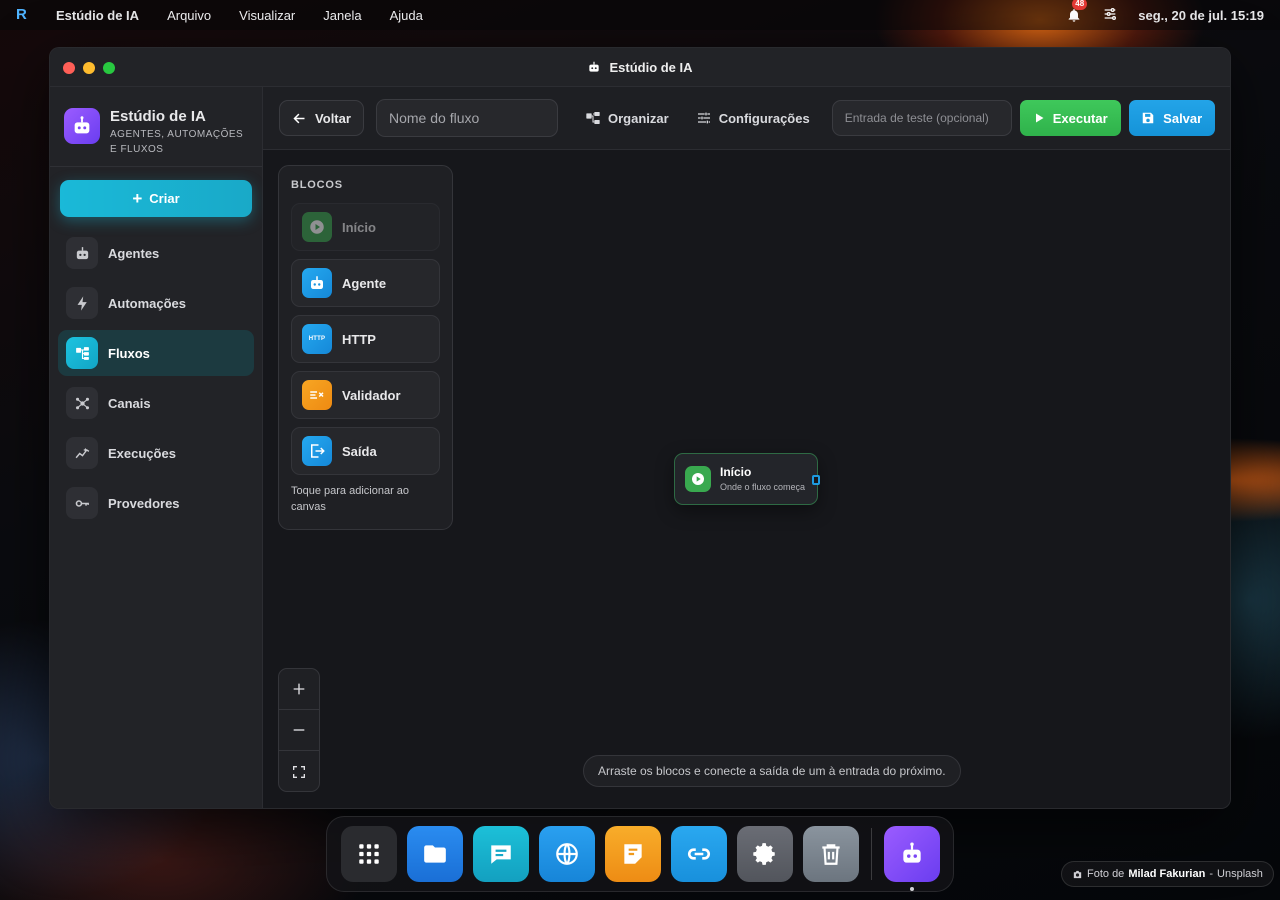  Describe the element at coordinates (763, 487) in the screenshot. I see `node-subtitle: Onde o fluxo começa` at that location.